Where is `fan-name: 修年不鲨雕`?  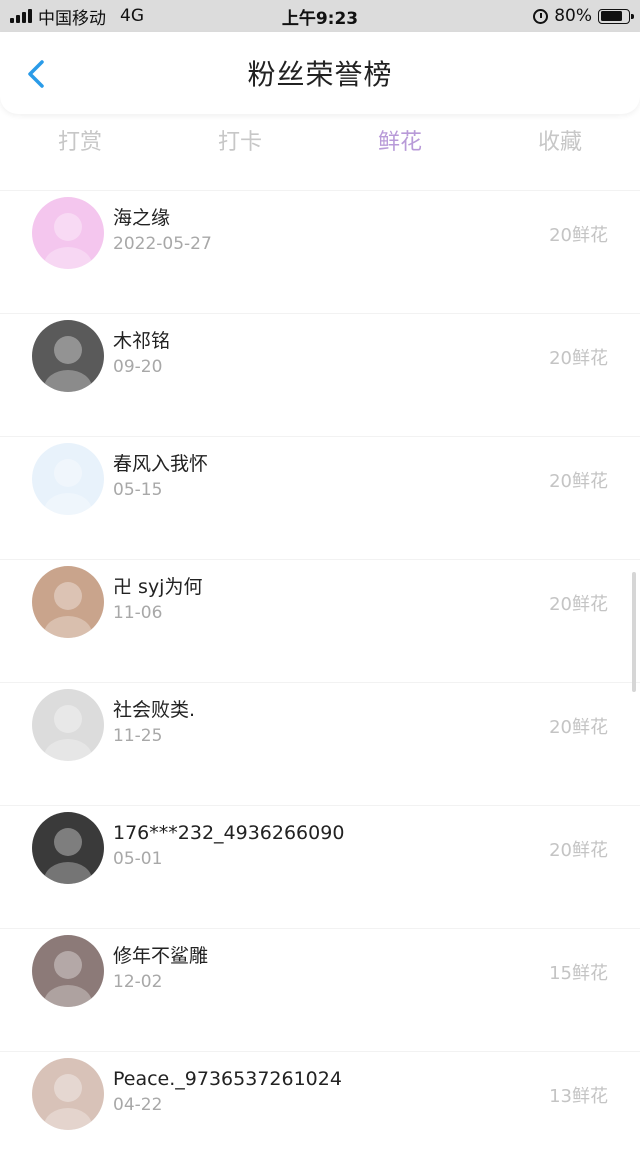 fan-name: 修年不鲨雕 is located at coordinates (161, 956).